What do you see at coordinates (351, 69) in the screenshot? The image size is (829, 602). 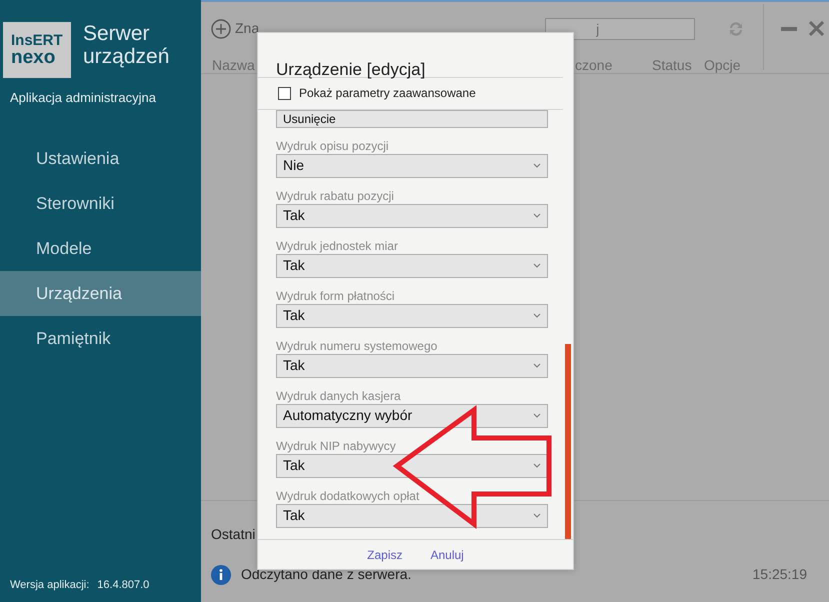 I see `dialog-title: Urządzenie [edycja]` at bounding box center [351, 69].